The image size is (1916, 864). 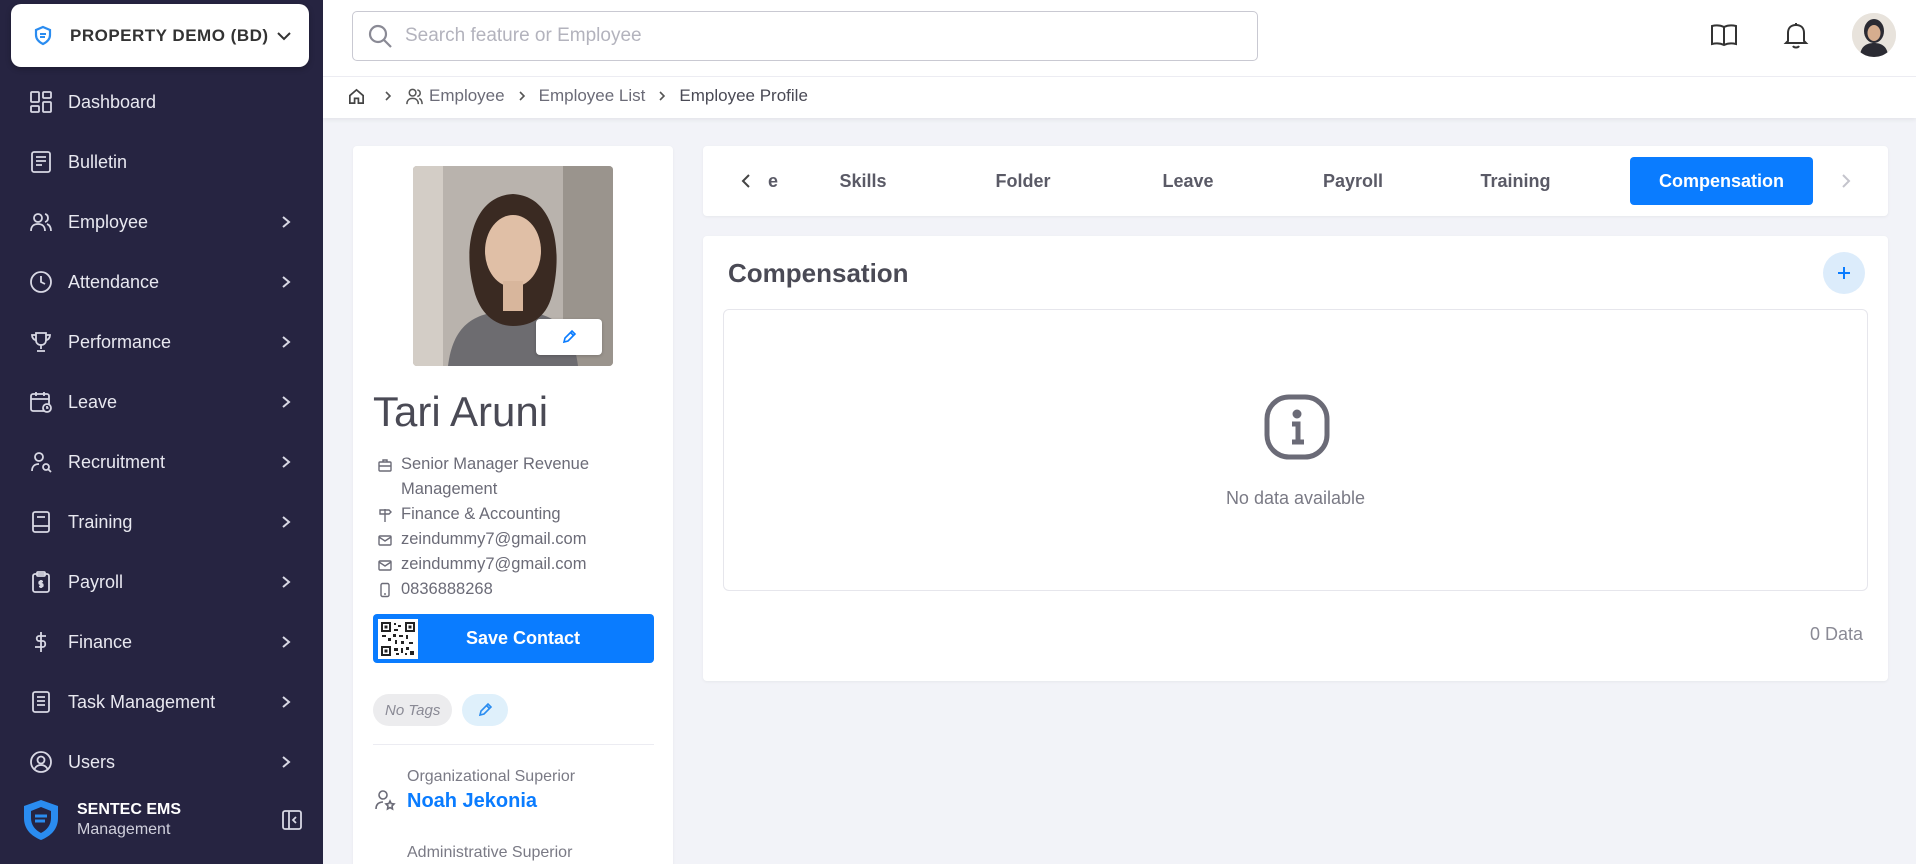 I want to click on user-star-icon, so click(x=385, y=800).